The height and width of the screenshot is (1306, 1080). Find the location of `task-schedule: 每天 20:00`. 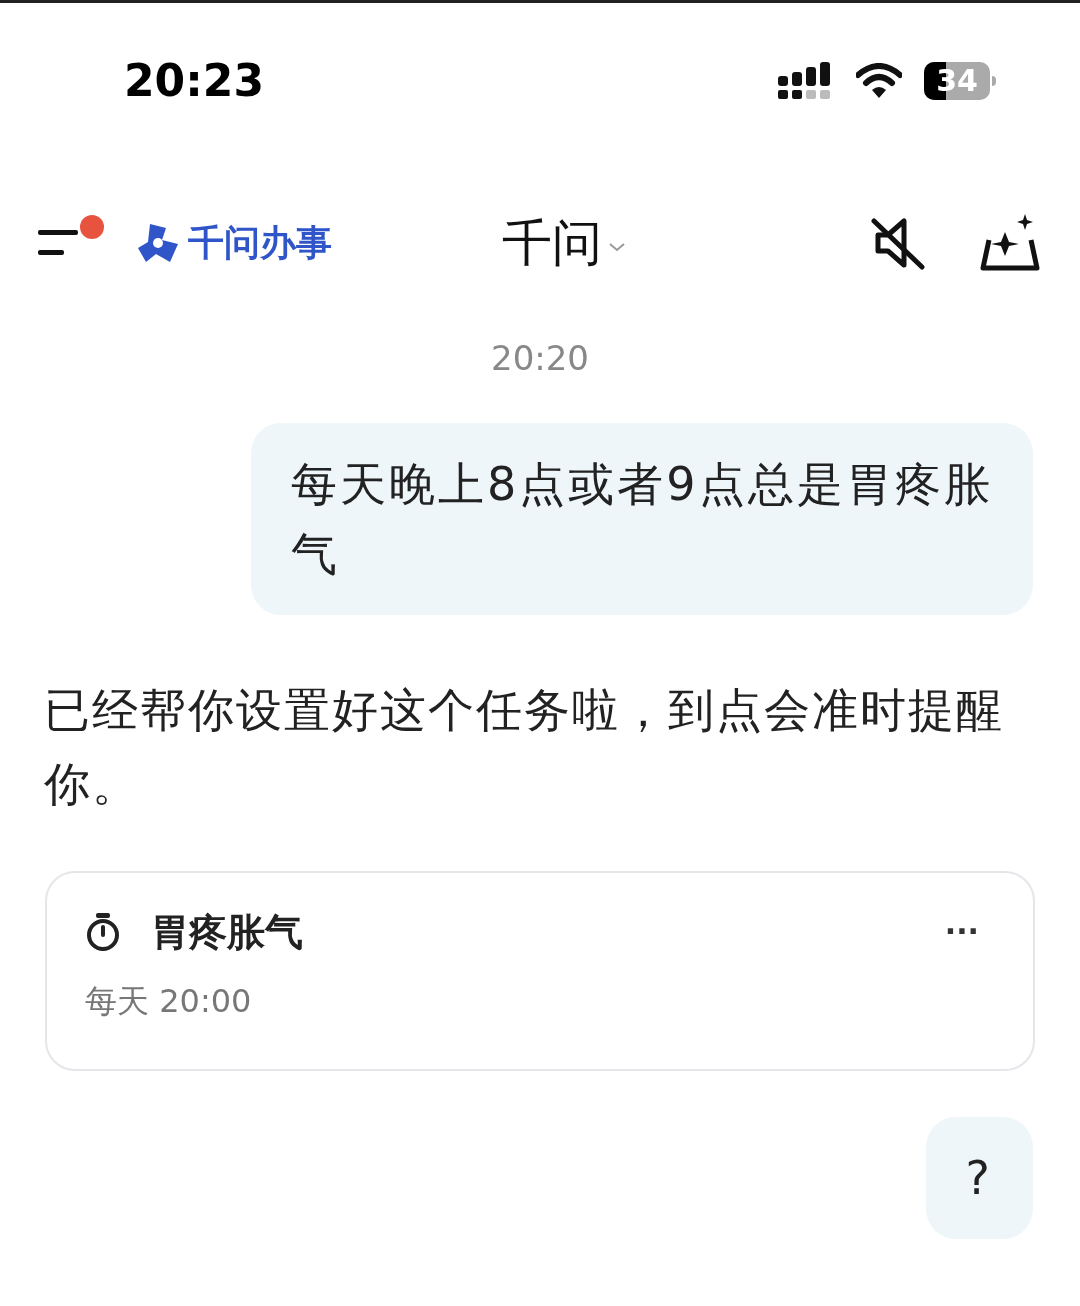

task-schedule: 每天 20:00 is located at coordinates (169, 1001).